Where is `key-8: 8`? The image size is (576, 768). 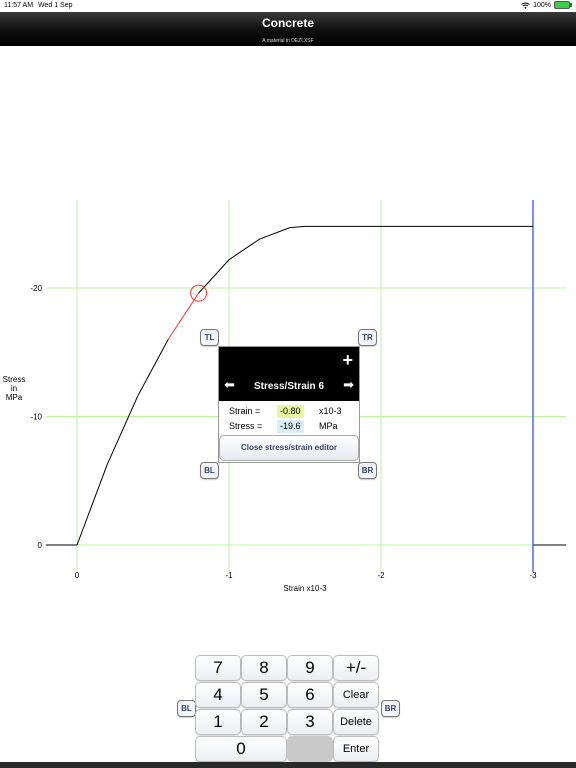 key-8: 8 is located at coordinates (264, 668).